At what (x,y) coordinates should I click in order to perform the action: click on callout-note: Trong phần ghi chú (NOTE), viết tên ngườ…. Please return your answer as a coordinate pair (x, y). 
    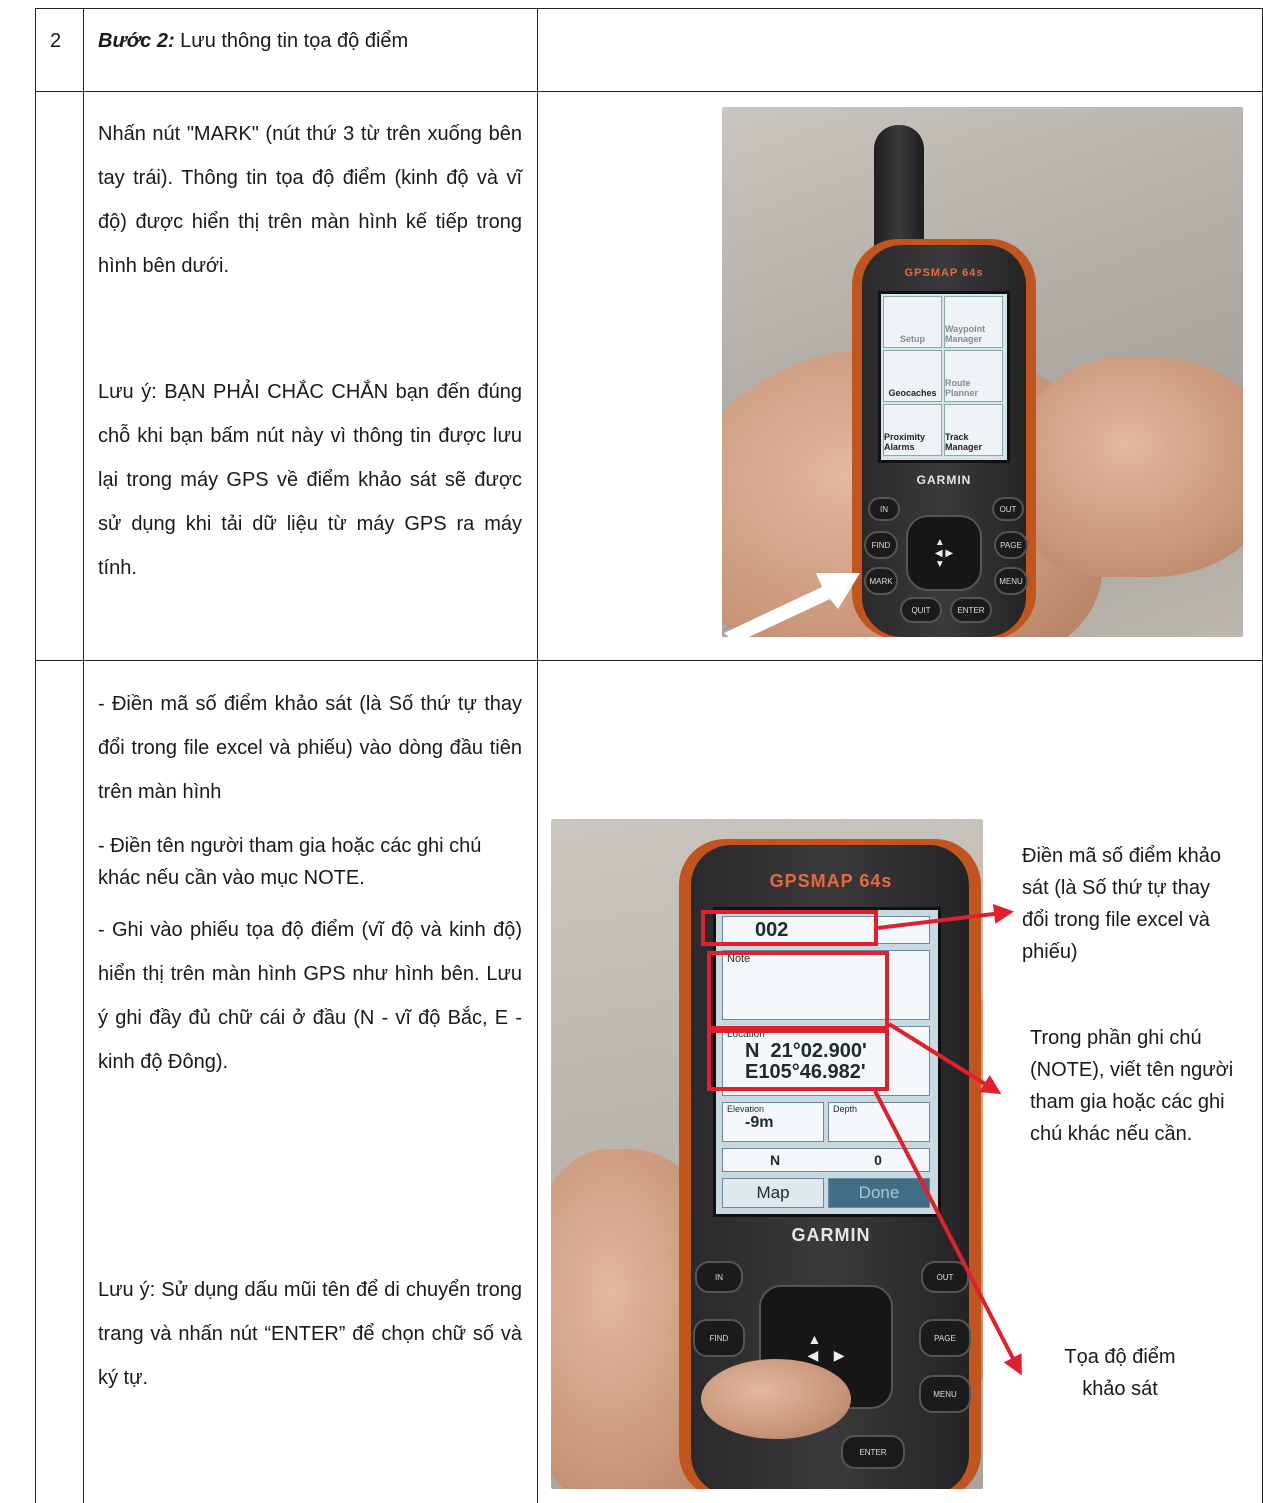
    Looking at the image, I should click on (1132, 1086).